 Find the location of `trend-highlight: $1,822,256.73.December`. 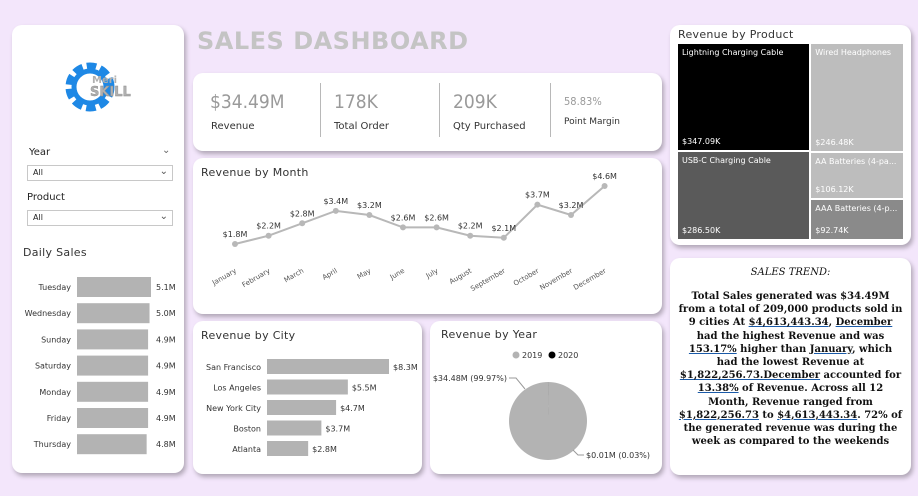

trend-highlight: $1,822,256.73.December is located at coordinates (750, 376).